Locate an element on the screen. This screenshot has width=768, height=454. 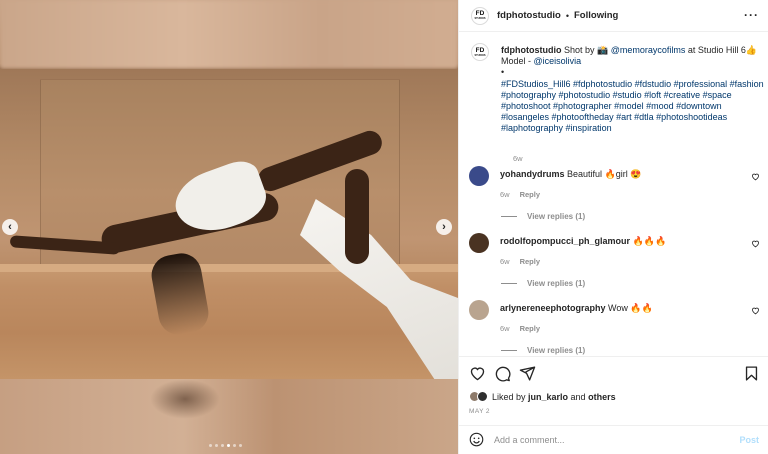
comment-body: rodolfopompucci_ph_glamour 🔥🔥🔥 is located at coordinates (583, 241).